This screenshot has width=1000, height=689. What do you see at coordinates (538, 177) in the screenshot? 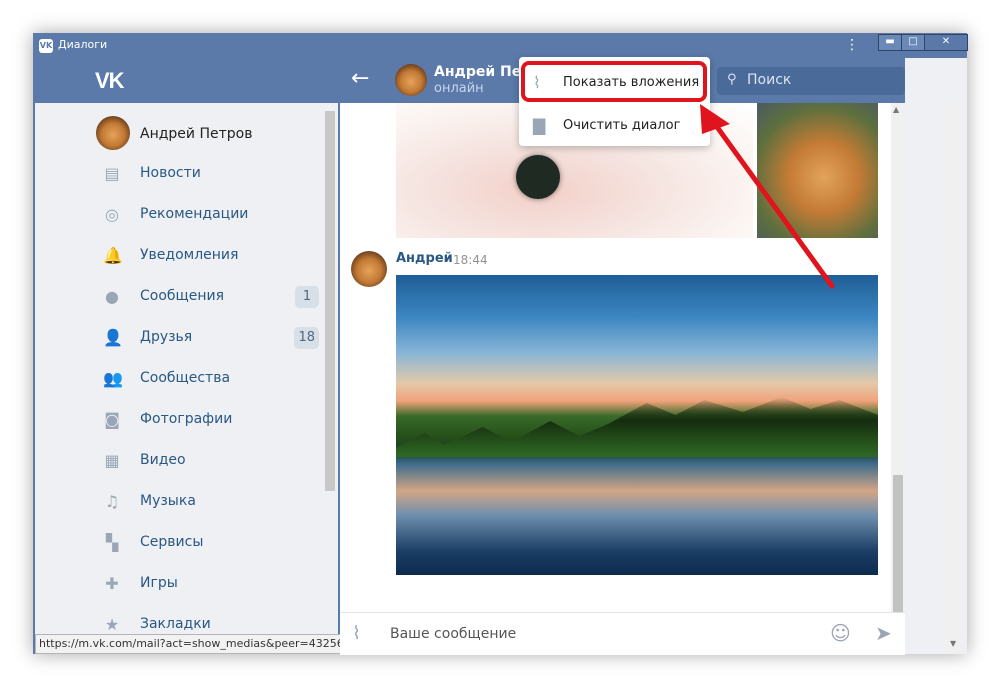
I see `fox-nose` at bounding box center [538, 177].